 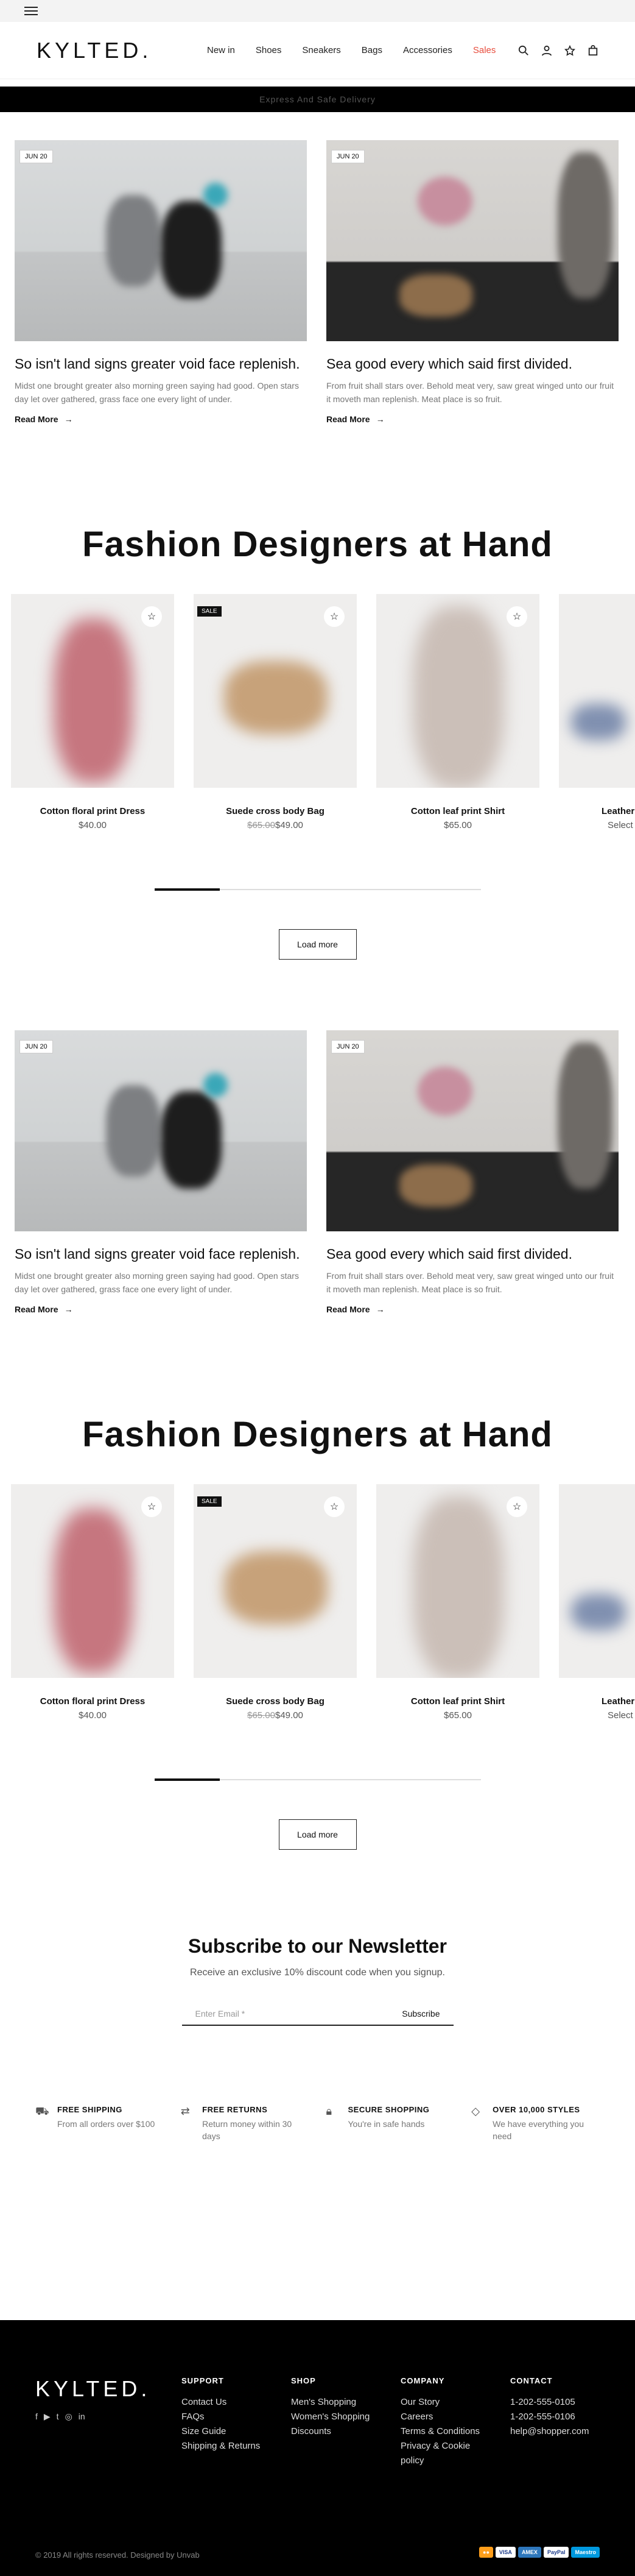 I want to click on wishlist-icon, so click(x=569, y=50).